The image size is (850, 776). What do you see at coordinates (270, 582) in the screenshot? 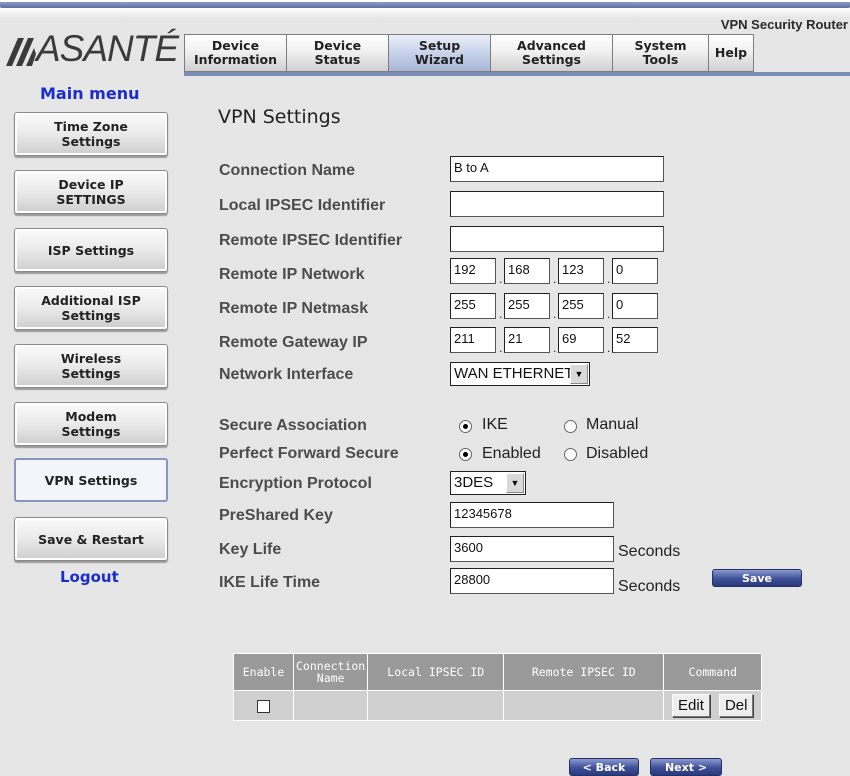
I see `ike-life-label: IKE Life Time` at bounding box center [270, 582].